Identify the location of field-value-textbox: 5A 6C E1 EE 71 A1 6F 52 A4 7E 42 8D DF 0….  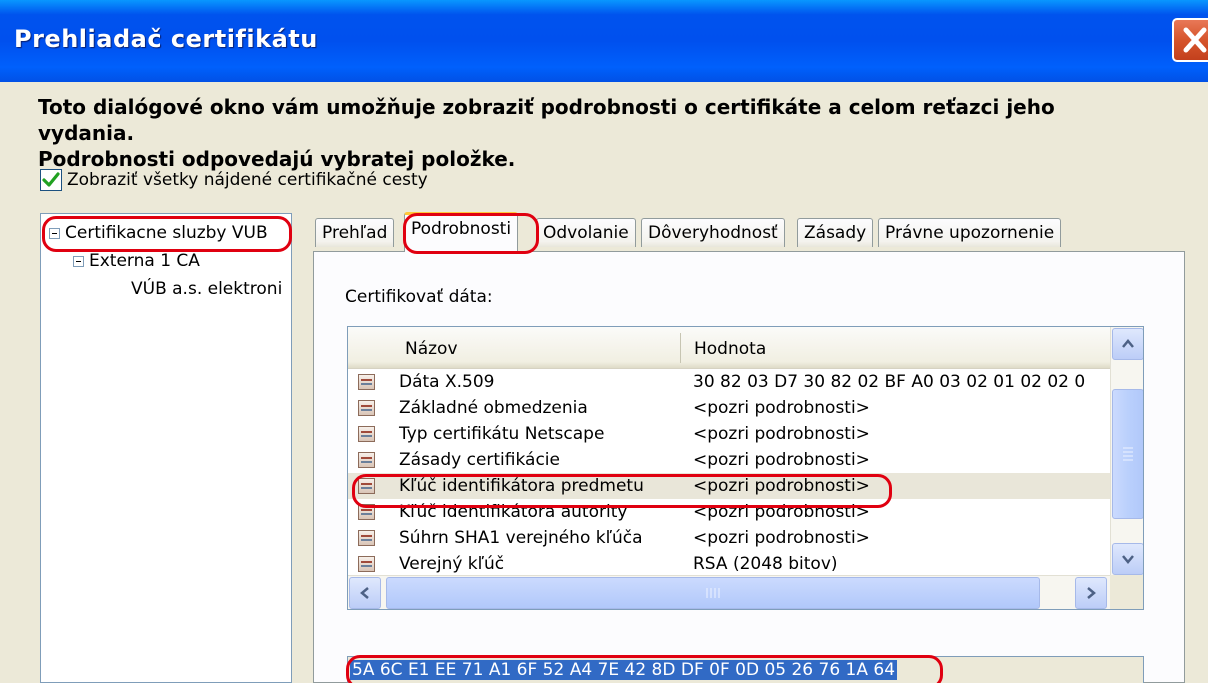
(745, 669).